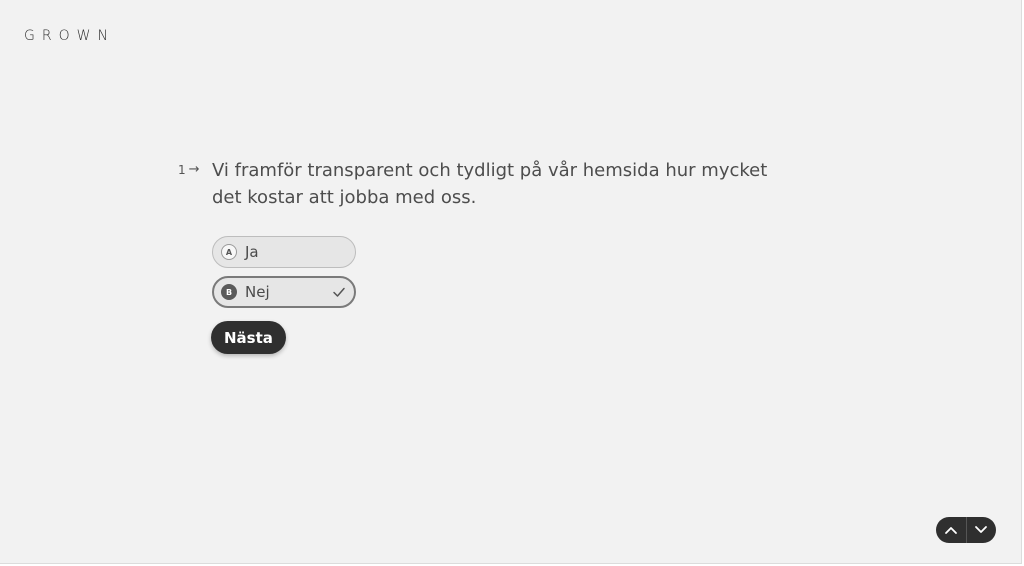  I want to click on previous-question-button, so click(951, 530).